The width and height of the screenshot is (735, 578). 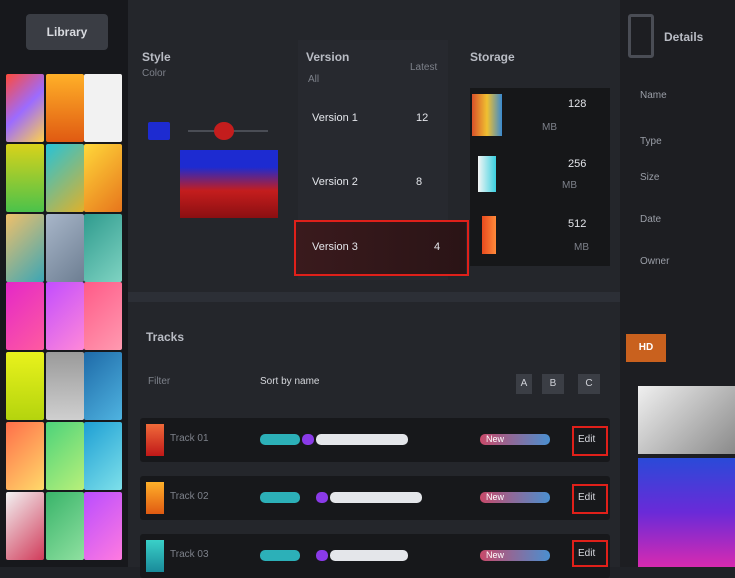 What do you see at coordinates (328, 57) in the screenshot?
I see `version-panel-title: Version` at bounding box center [328, 57].